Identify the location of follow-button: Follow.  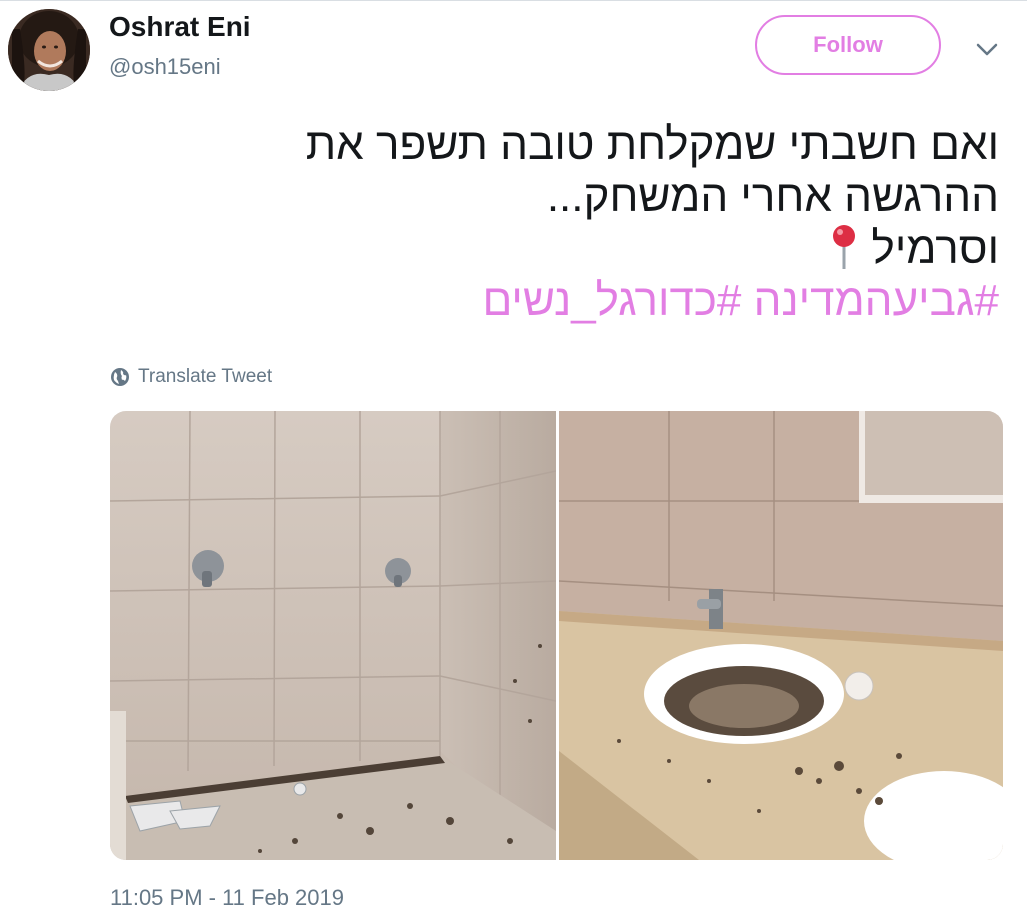
(848, 45).